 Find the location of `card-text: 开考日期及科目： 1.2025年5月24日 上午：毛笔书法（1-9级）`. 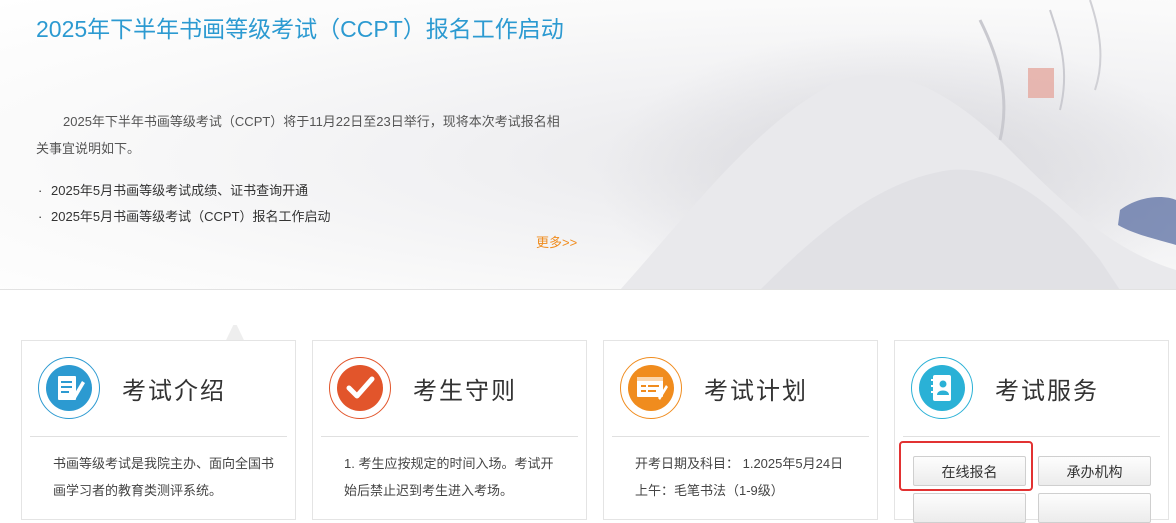

card-text: 开考日期及科目： 1.2025年5月24日 上午：毛笔书法（1-9级） is located at coordinates (739, 477).